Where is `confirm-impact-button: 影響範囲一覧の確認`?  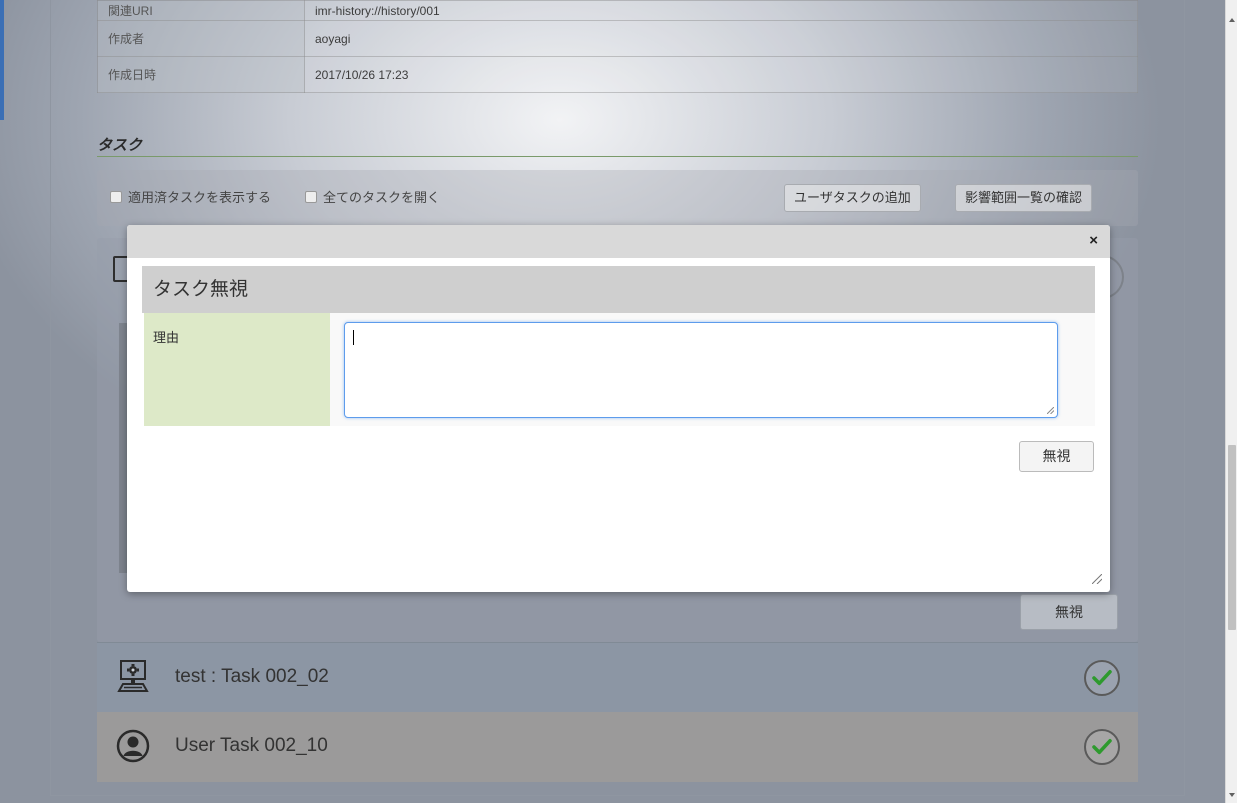
confirm-impact-button: 影響範囲一覧の確認 is located at coordinates (1024, 198).